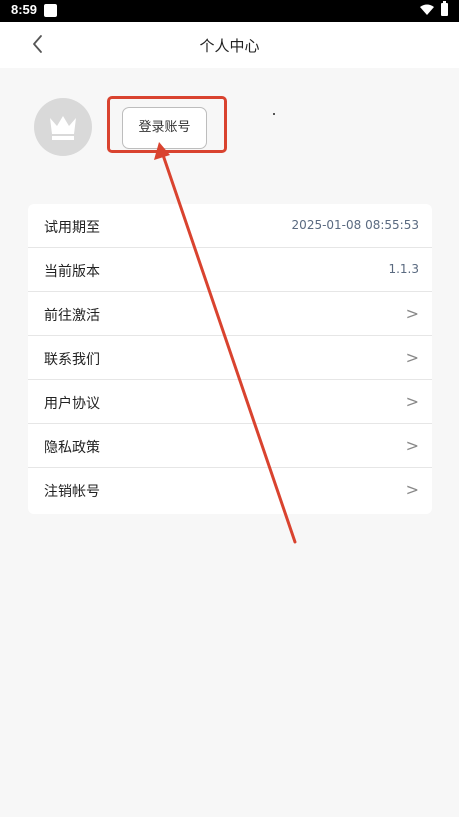  I want to click on trial-expiry-value: 2025-01-08 08:55:53, so click(355, 225).